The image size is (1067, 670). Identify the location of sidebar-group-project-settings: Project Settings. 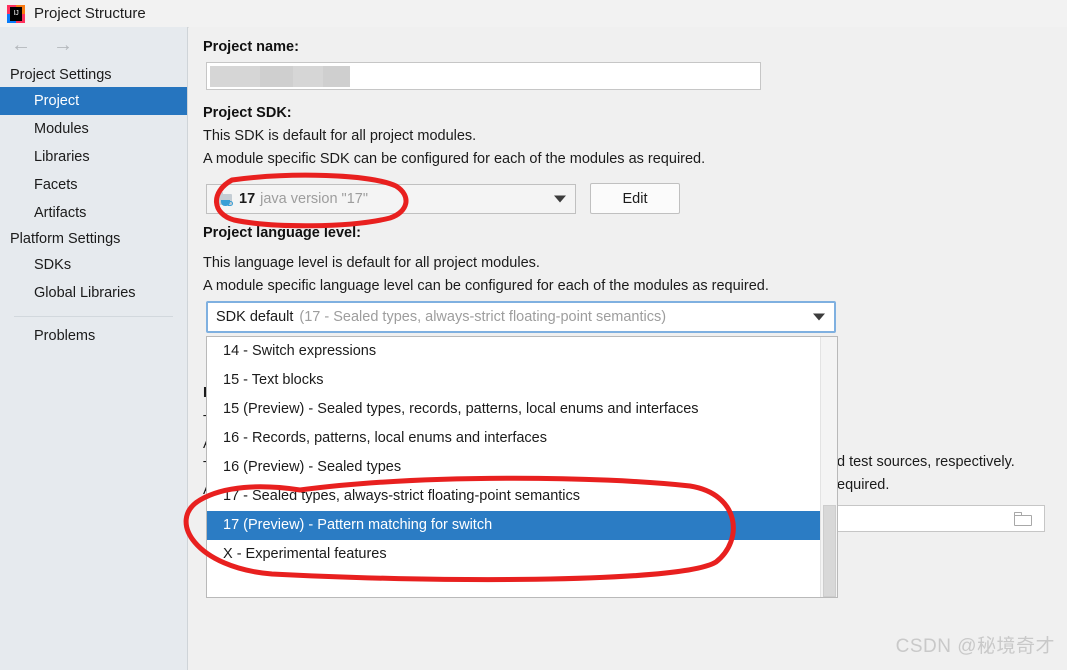
(61, 75).